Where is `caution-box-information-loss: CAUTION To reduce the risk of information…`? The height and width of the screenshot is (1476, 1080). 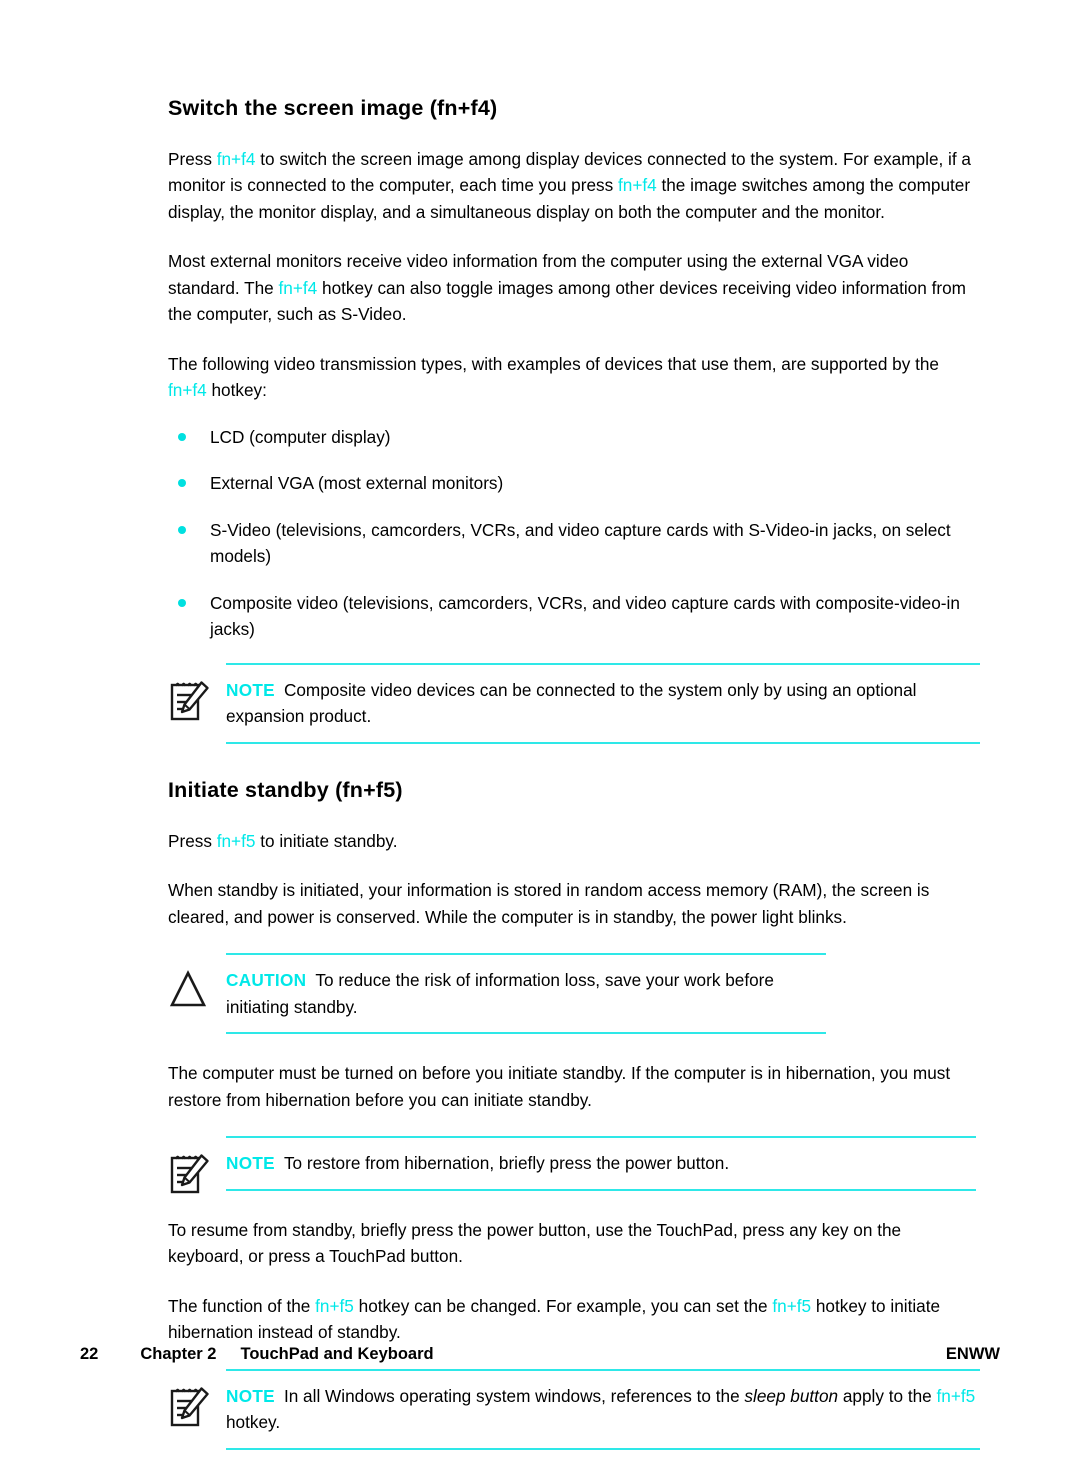 caution-box-information-loss: CAUTION To reduce the risk of information… is located at coordinates (497, 994).